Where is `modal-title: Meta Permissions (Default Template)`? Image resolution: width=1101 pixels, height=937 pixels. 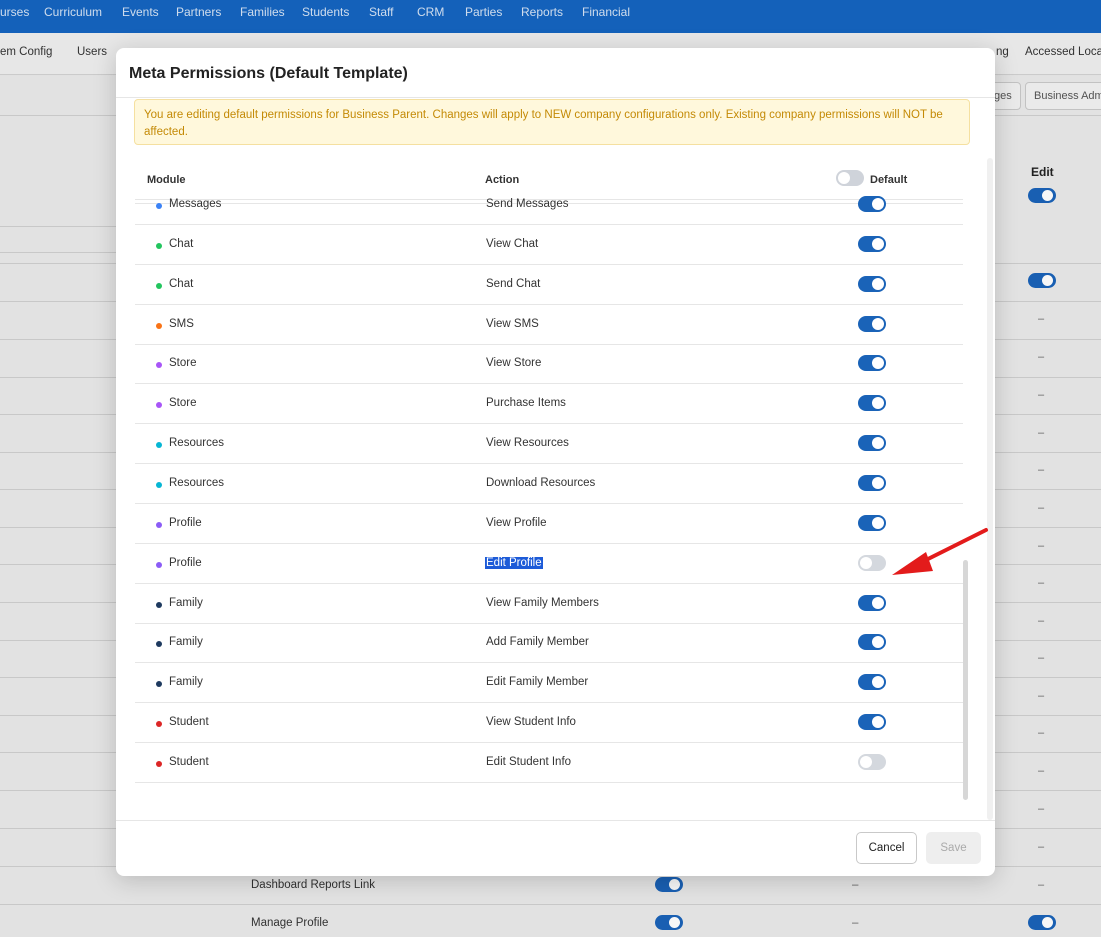
modal-title: Meta Permissions (Default Template) is located at coordinates (268, 73).